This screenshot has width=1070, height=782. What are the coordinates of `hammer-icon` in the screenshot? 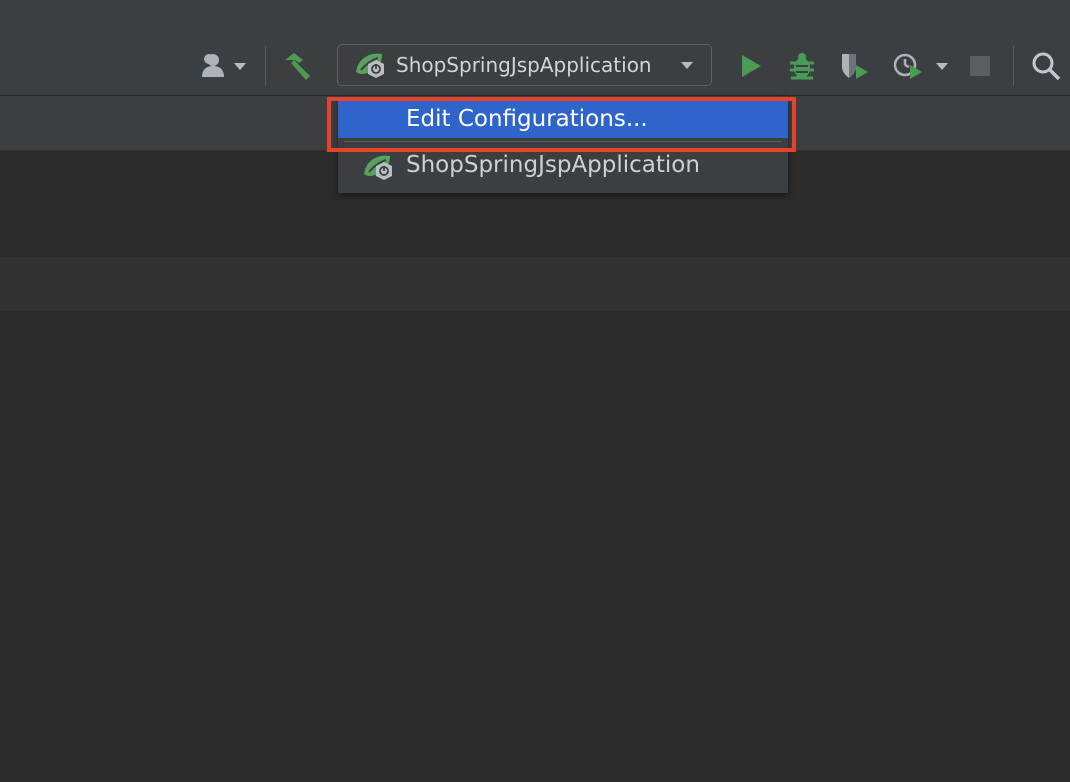 It's located at (297, 66).